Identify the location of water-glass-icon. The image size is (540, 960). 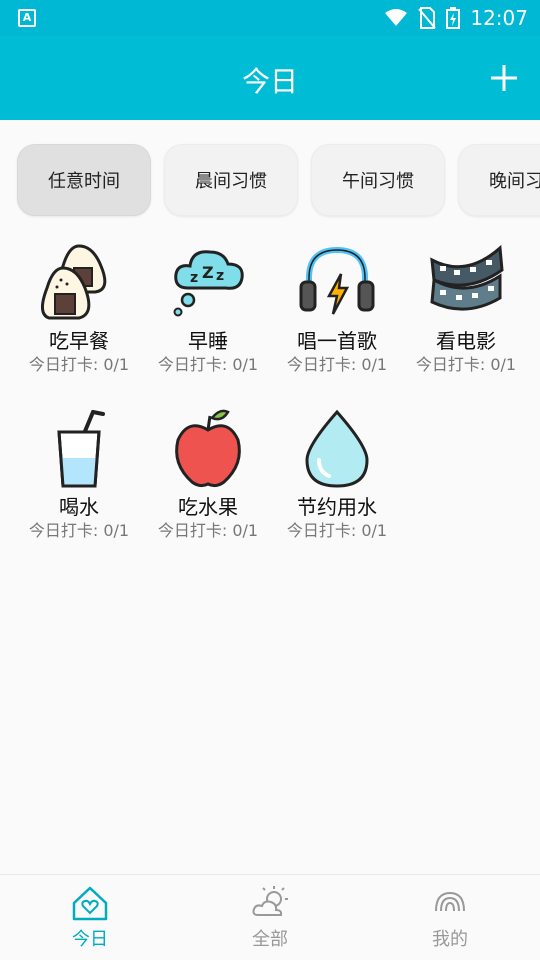
(81, 449).